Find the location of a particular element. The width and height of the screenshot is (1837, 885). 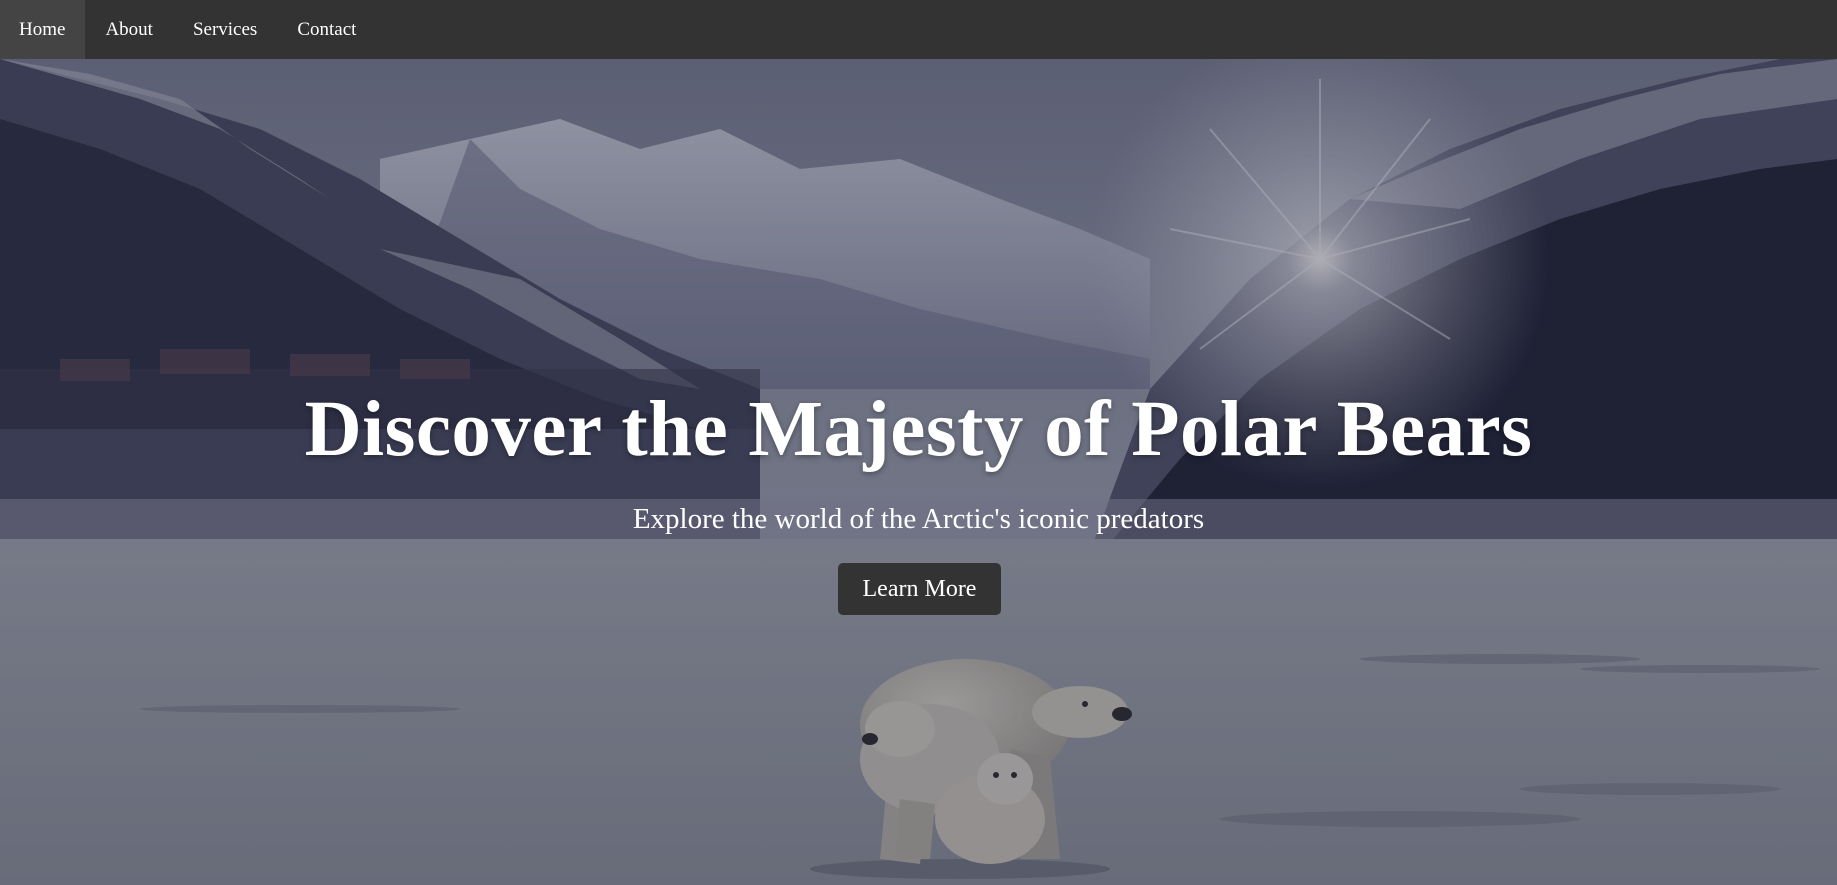

nav-link-services: Services is located at coordinates (225, 29).